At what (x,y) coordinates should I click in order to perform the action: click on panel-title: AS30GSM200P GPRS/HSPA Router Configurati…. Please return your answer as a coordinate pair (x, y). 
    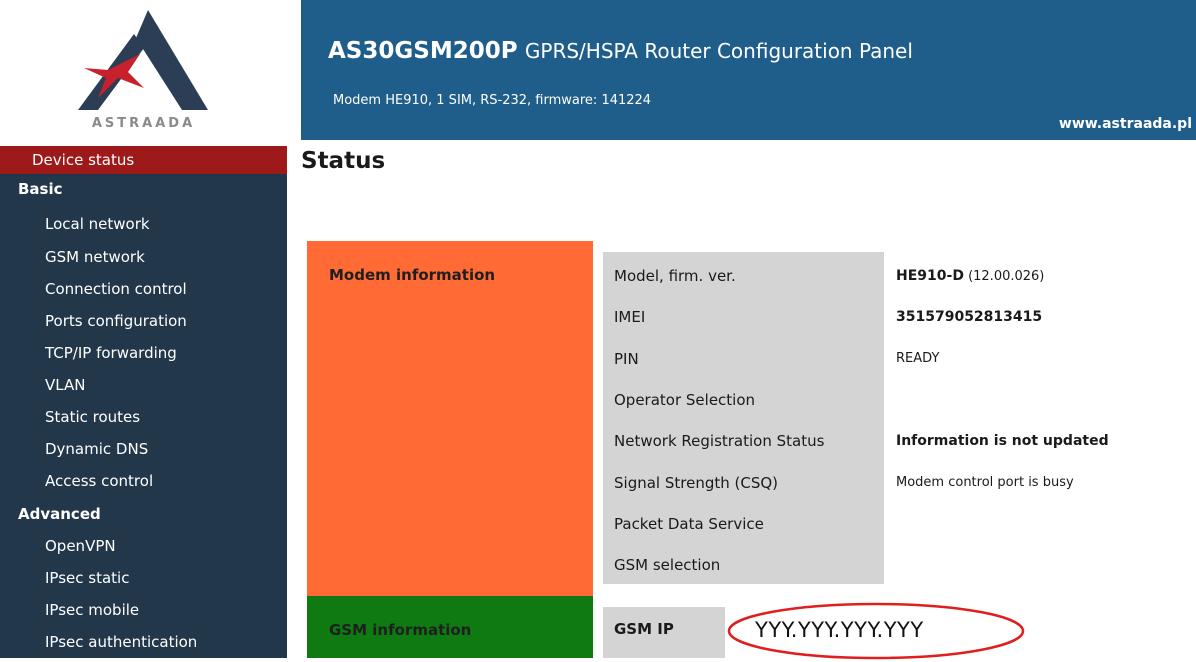
    Looking at the image, I should click on (620, 51).